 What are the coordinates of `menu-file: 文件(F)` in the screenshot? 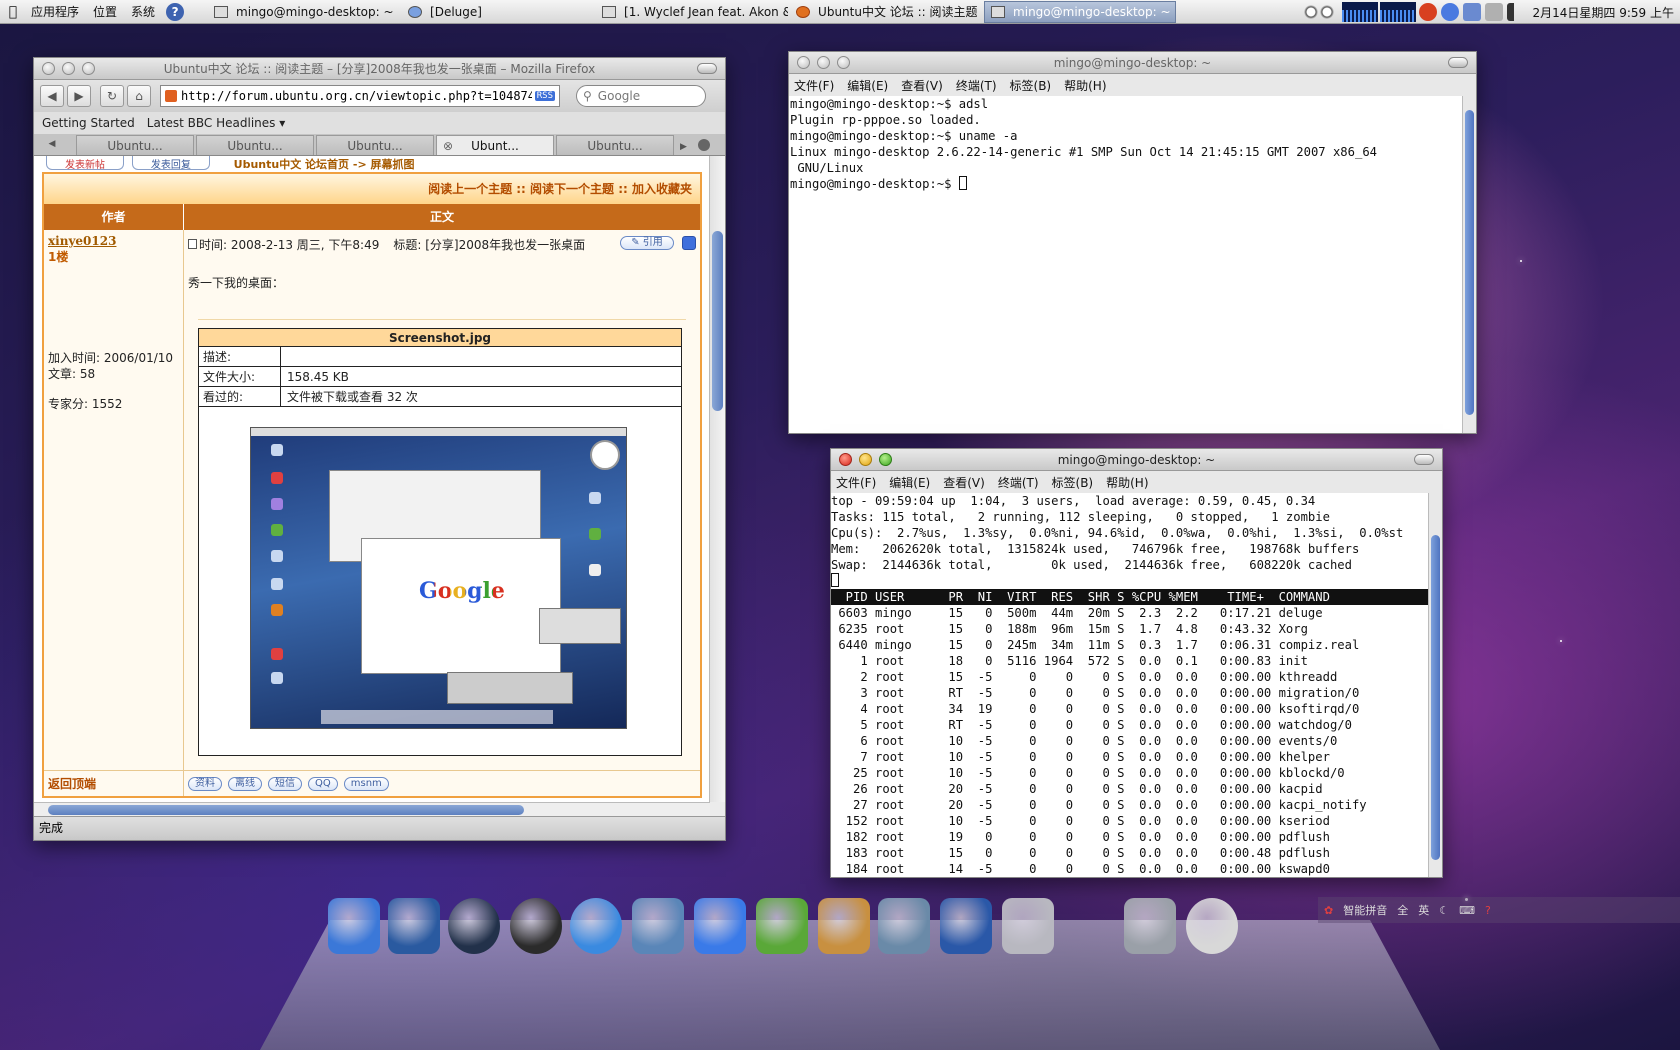 It's located at (814, 85).